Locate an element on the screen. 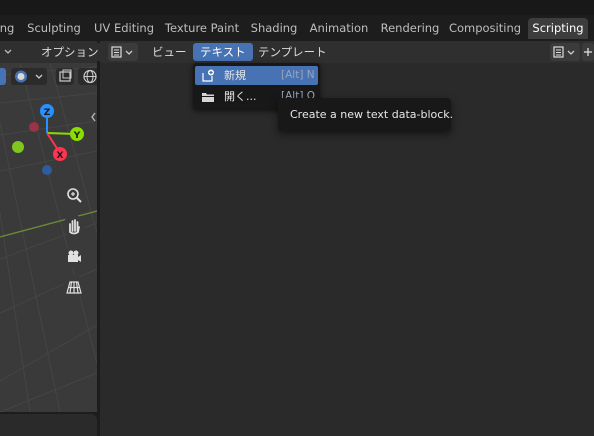 This screenshot has height=436, width=594. gizmo-neg-z is located at coordinates (47, 170).